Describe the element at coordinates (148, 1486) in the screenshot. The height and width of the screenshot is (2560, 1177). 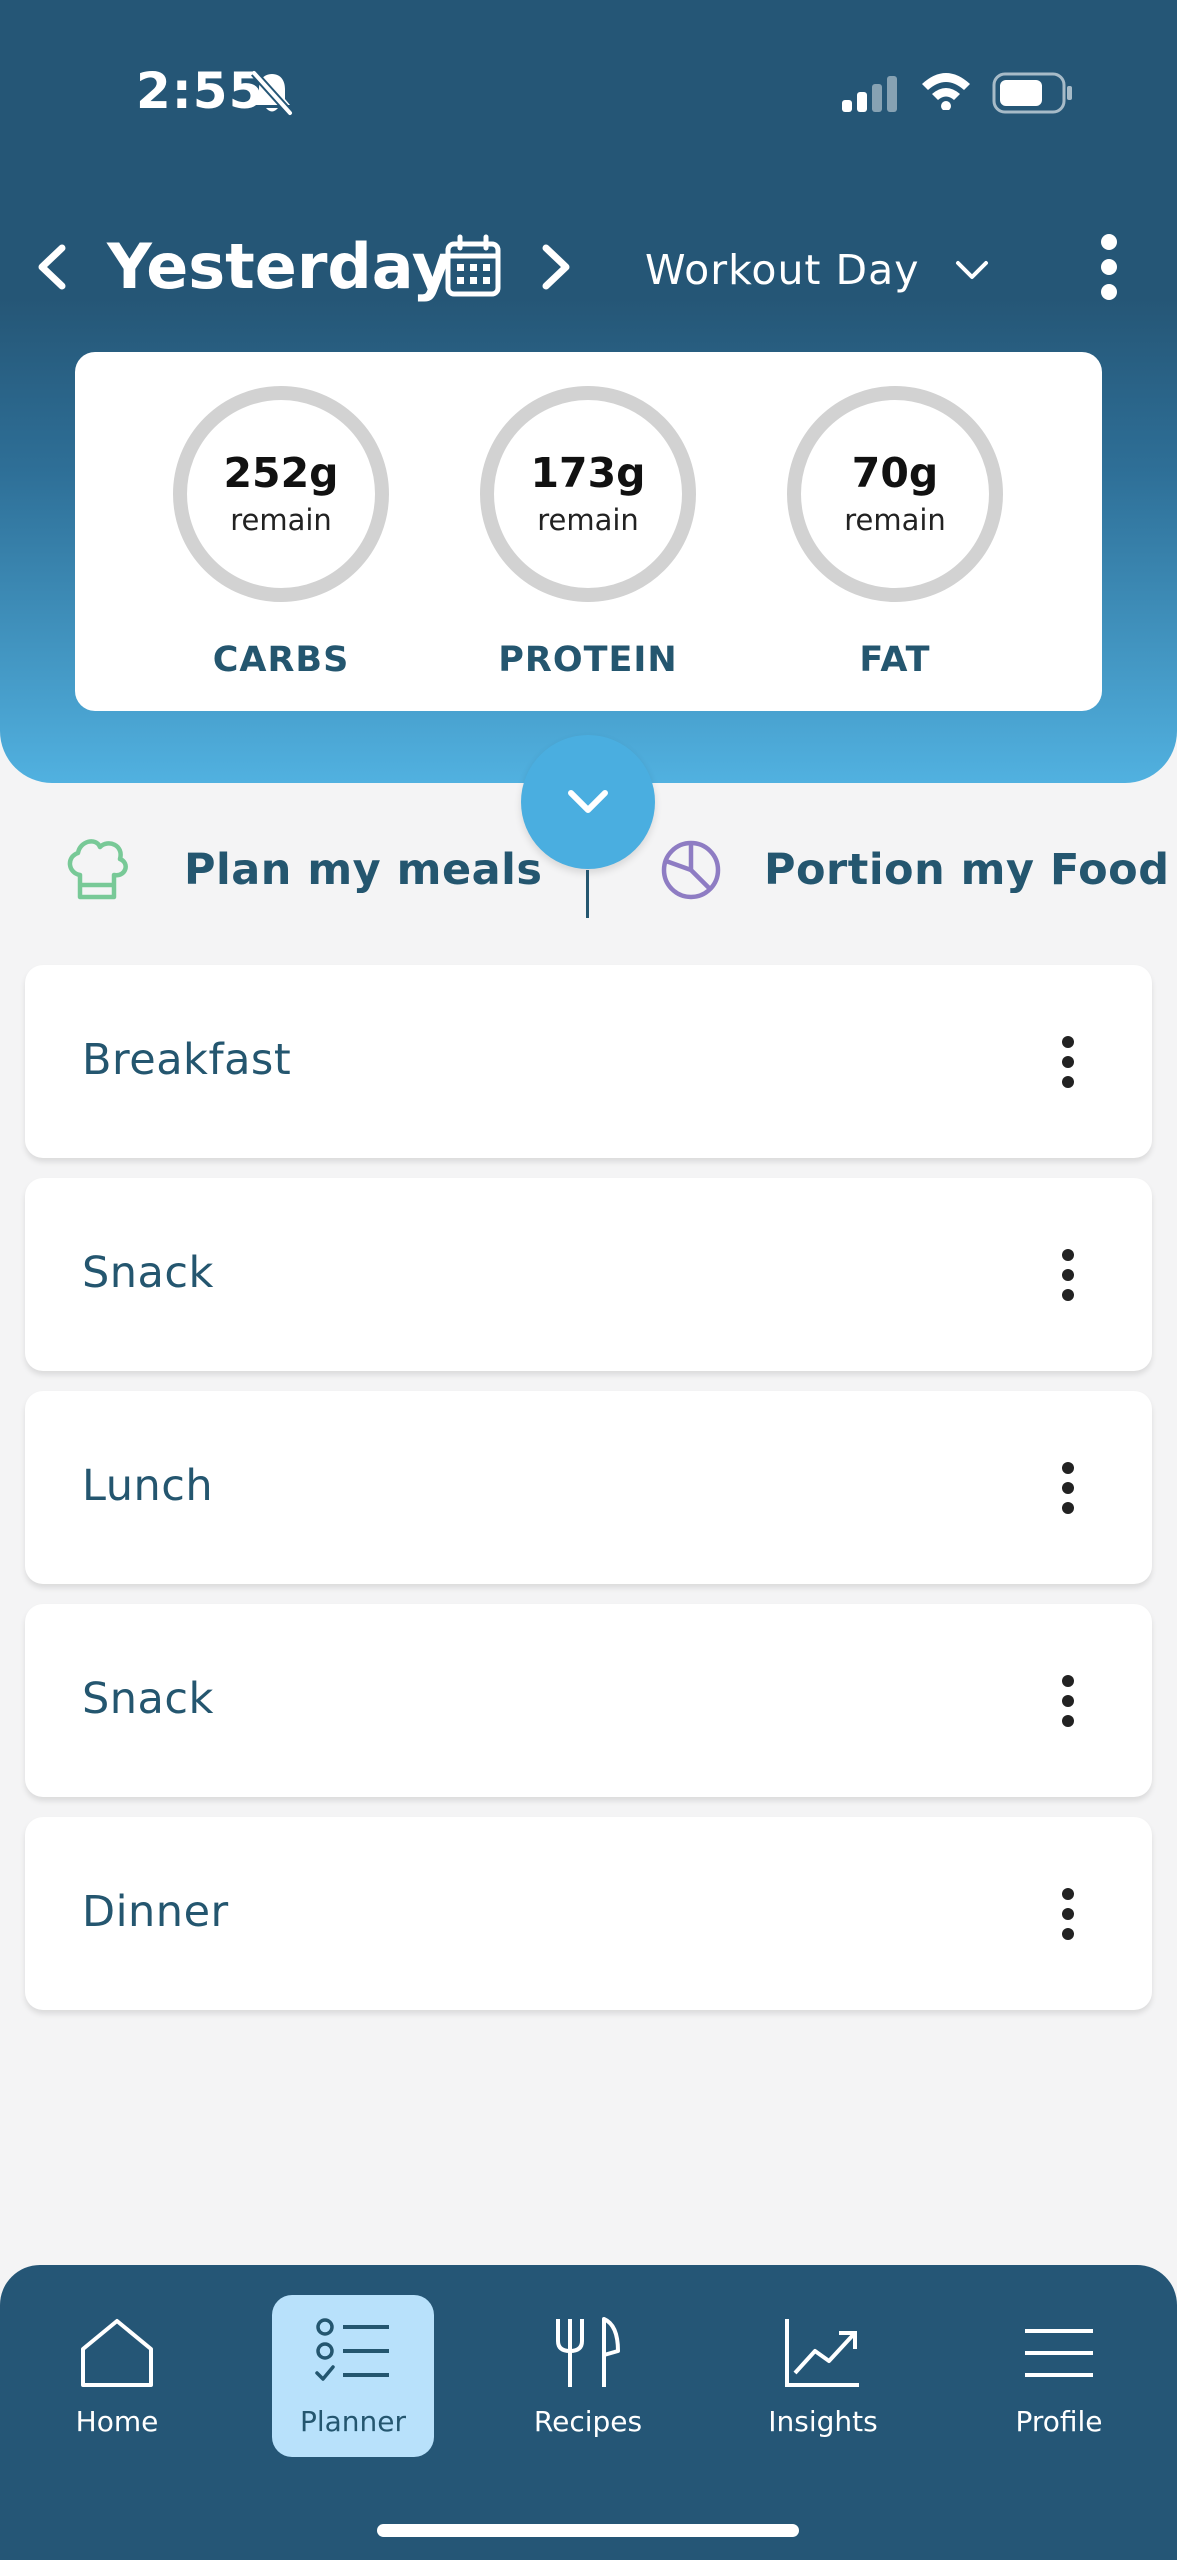
I see `meal-name: Lunch` at that location.